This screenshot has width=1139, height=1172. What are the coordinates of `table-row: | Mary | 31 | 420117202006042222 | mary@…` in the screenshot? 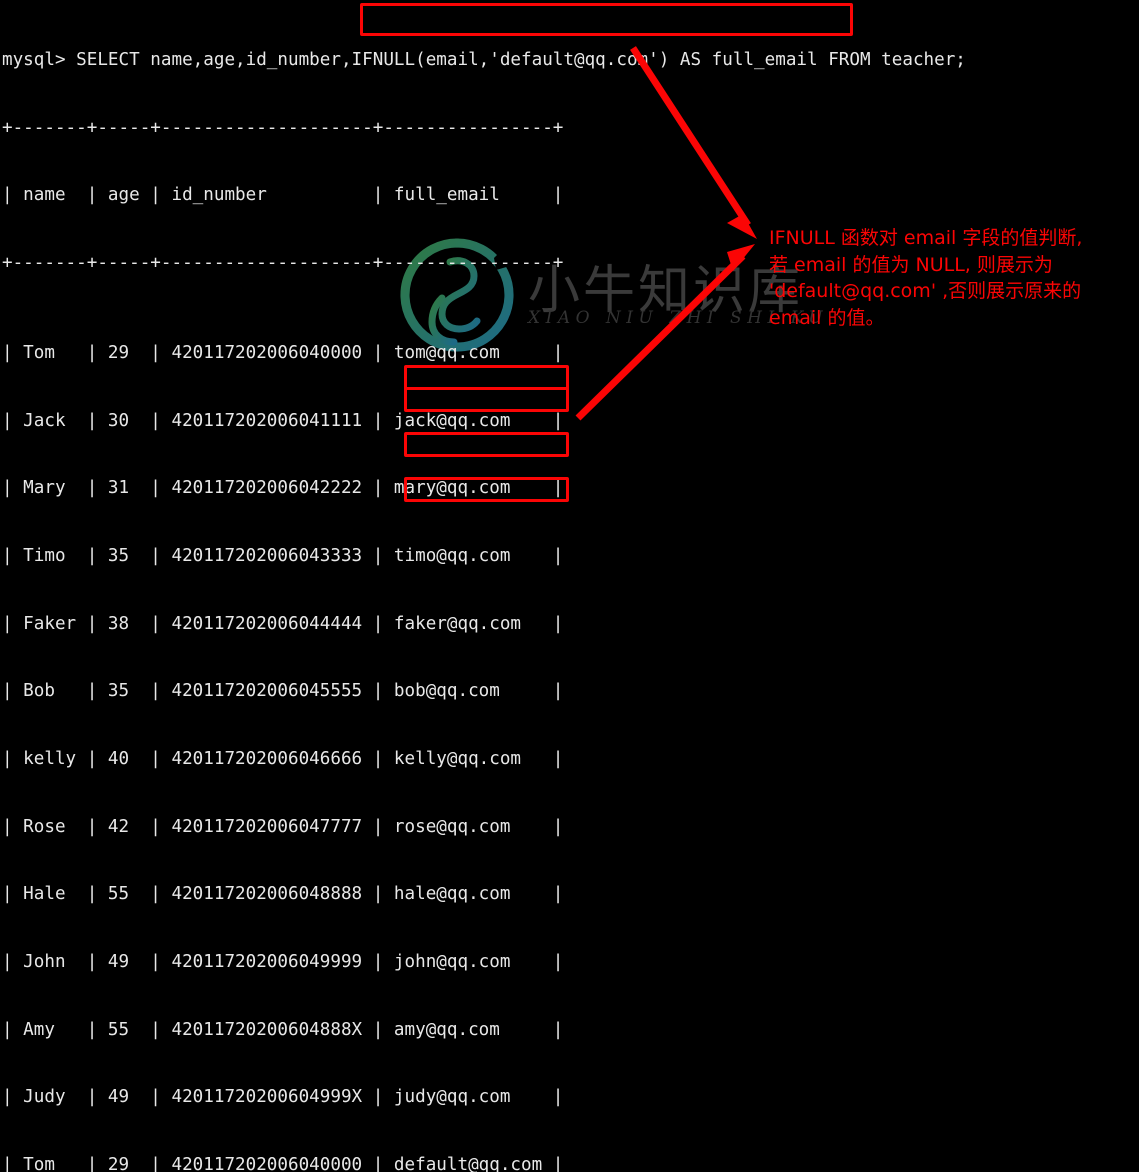 It's located at (283, 488).